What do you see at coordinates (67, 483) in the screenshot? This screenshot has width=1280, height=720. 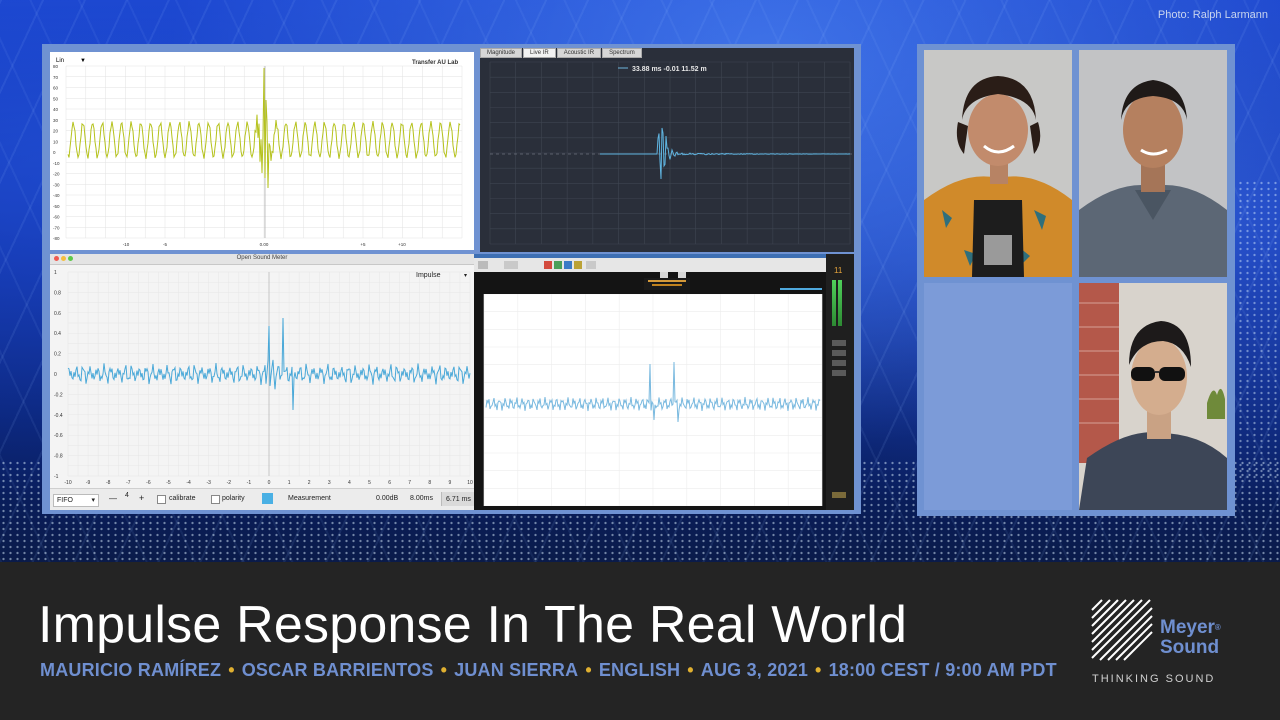 I see `x-tick-label: -10` at bounding box center [67, 483].